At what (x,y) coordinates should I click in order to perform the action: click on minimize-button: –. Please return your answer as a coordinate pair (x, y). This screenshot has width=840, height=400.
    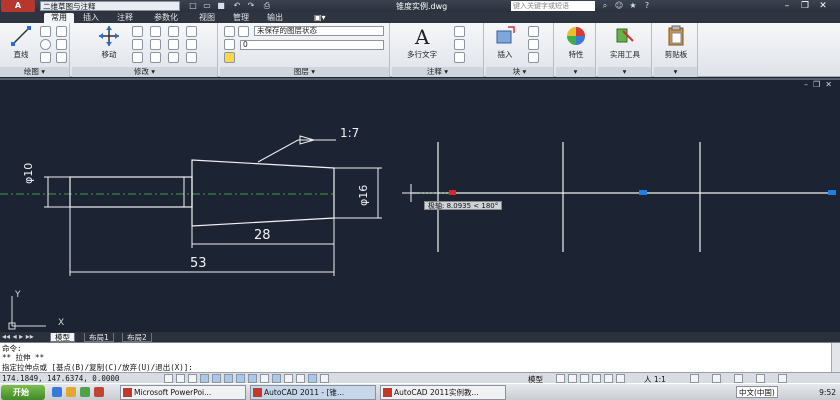
    Looking at the image, I should click on (787, 6).